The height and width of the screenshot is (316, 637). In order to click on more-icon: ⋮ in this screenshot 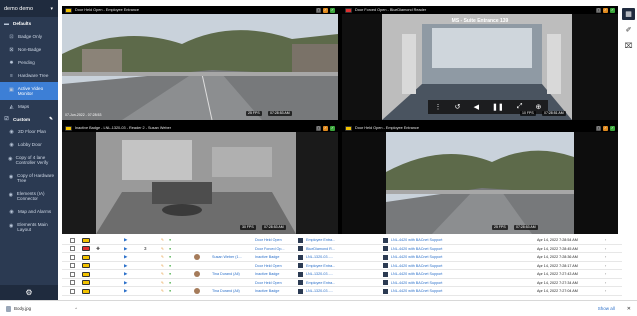, I will do `click(438, 107)`.